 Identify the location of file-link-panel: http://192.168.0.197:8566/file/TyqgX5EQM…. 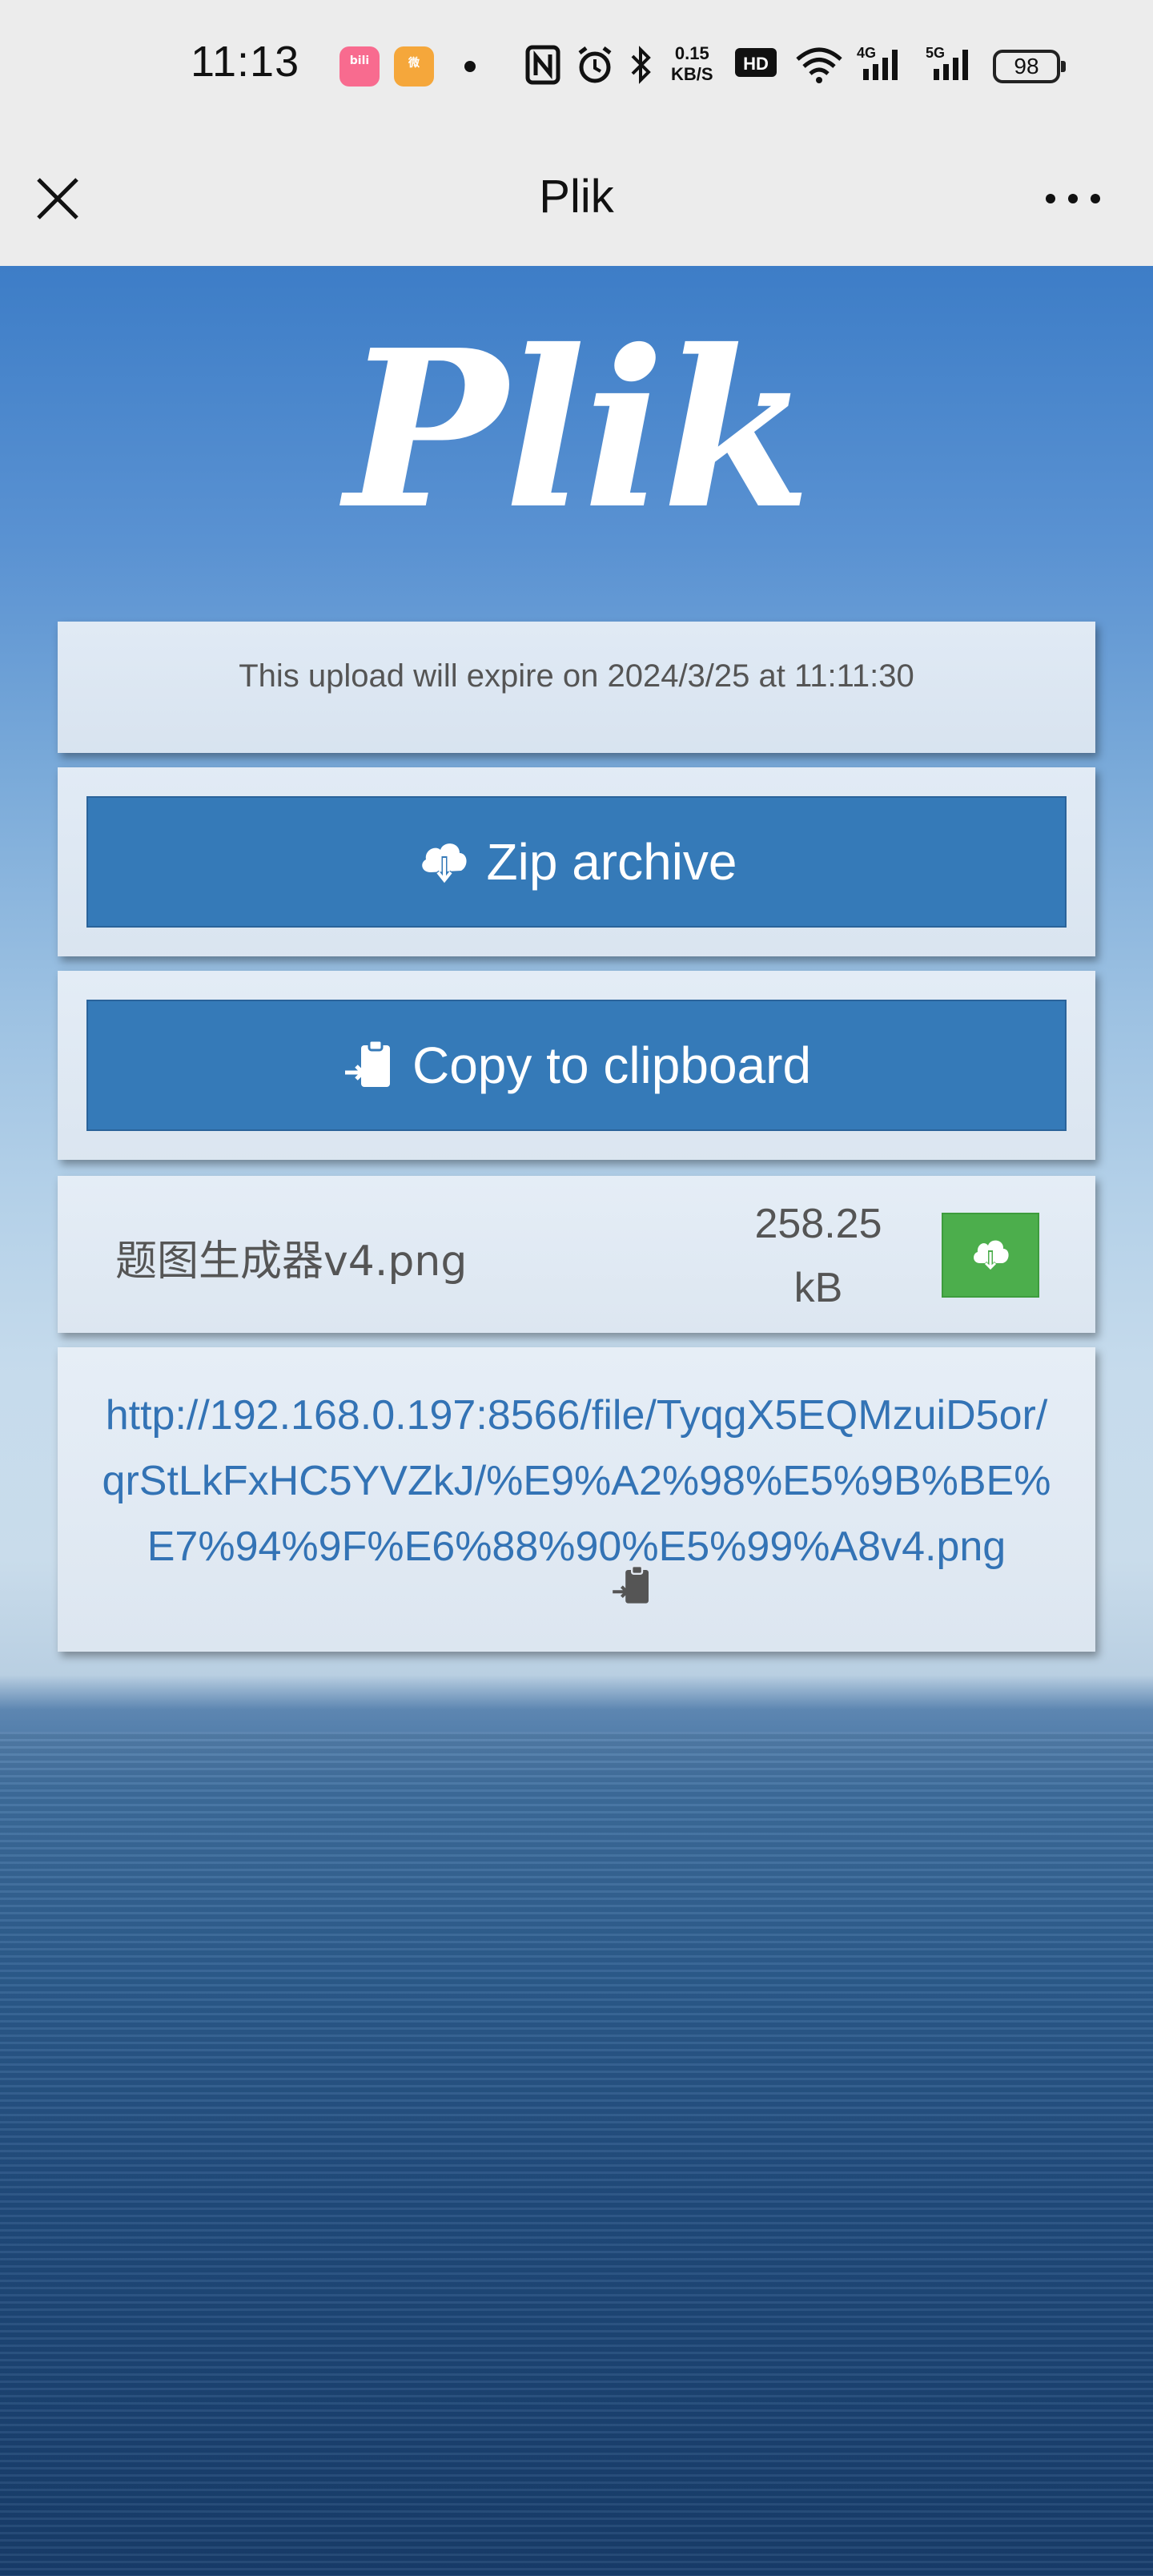
(576, 1499).